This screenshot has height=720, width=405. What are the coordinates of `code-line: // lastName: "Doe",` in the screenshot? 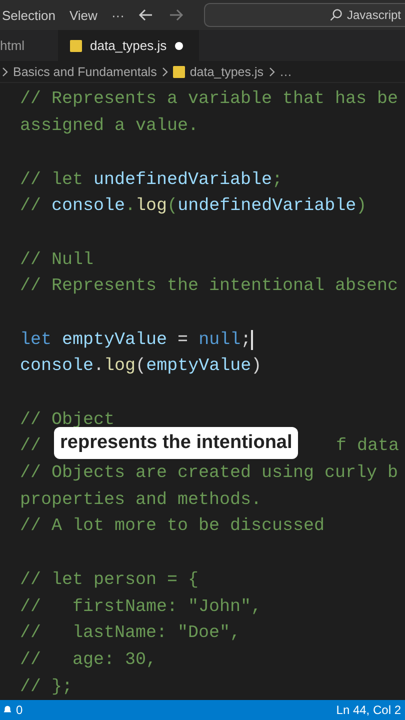 It's located at (130, 633).